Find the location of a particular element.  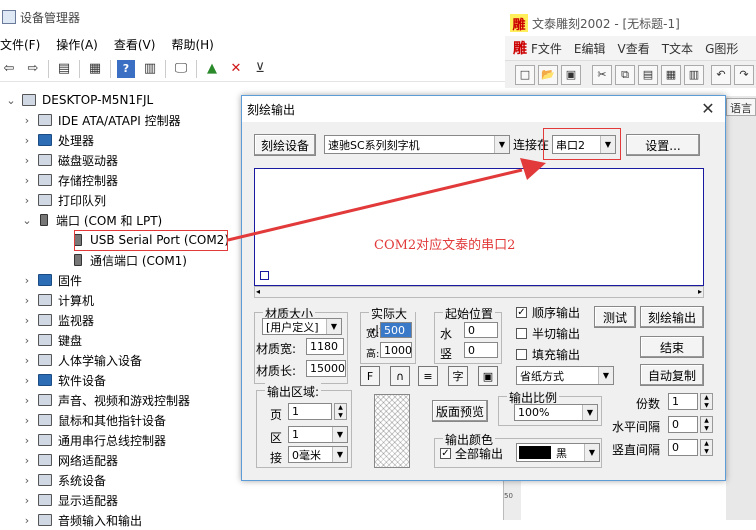

tree-item: › 计算机 is located at coordinates (57, 300).